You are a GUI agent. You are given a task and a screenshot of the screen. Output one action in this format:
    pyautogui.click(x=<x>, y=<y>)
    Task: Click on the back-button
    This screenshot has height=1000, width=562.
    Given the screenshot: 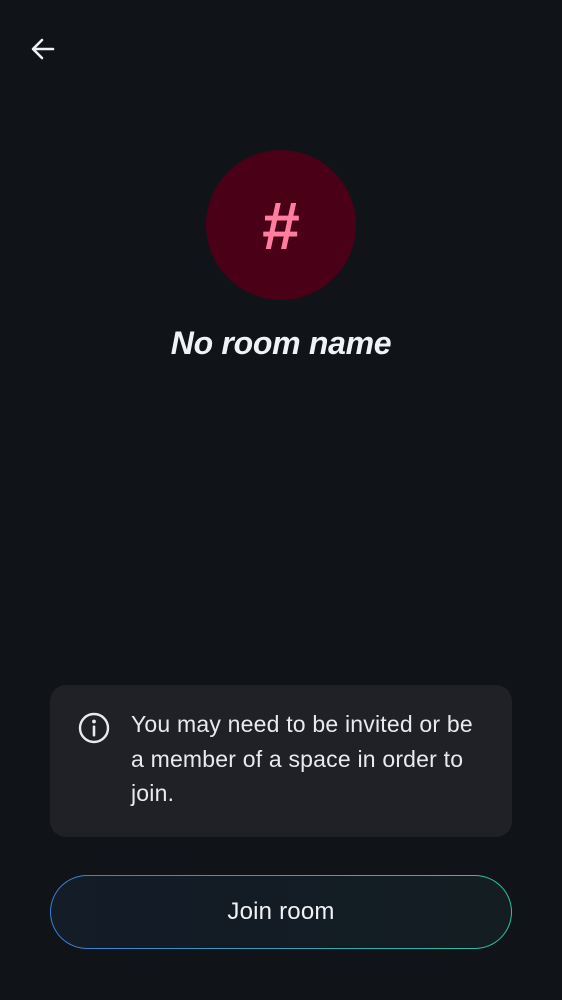 What is the action you would take?
    pyautogui.click(x=43, y=49)
    